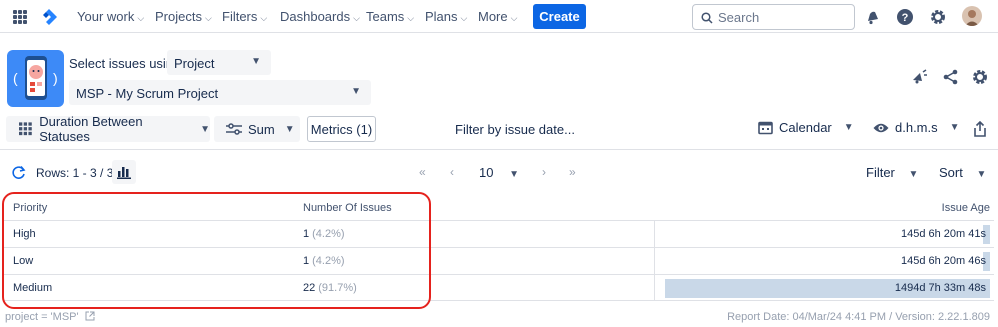 This screenshot has width=998, height=327. What do you see at coordinates (106, 16) in the screenshot?
I see `nav-label: Your work` at bounding box center [106, 16].